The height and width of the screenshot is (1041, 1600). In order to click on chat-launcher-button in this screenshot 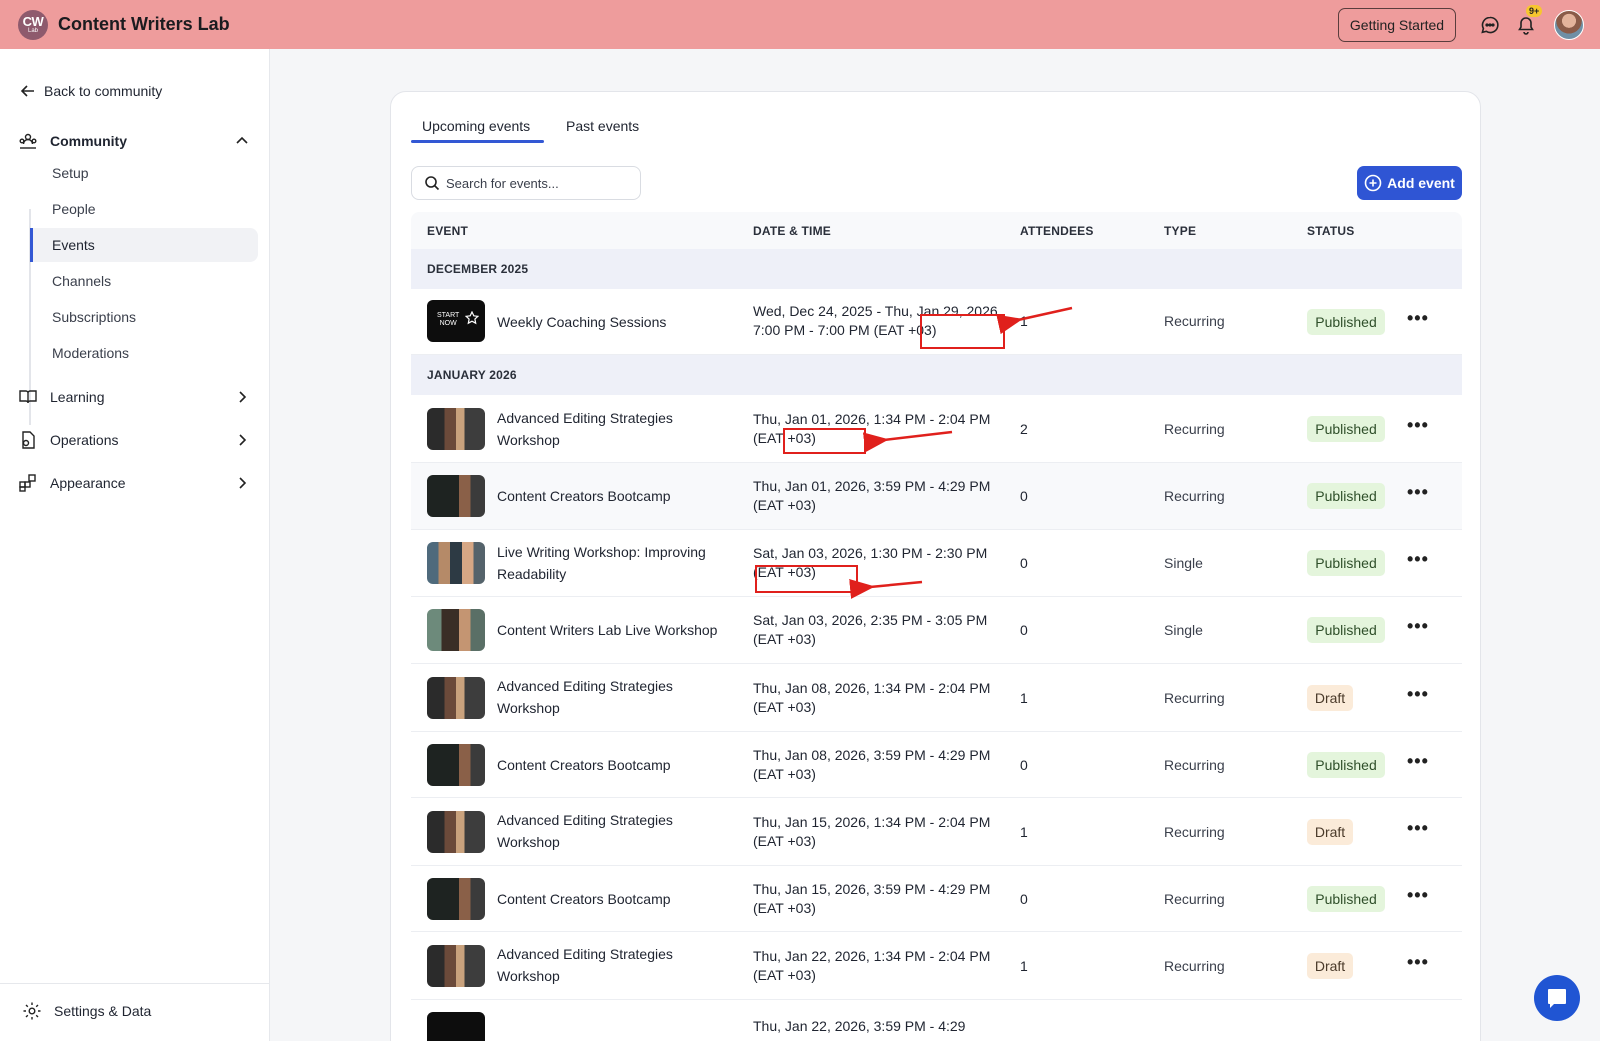, I will do `click(1557, 998)`.